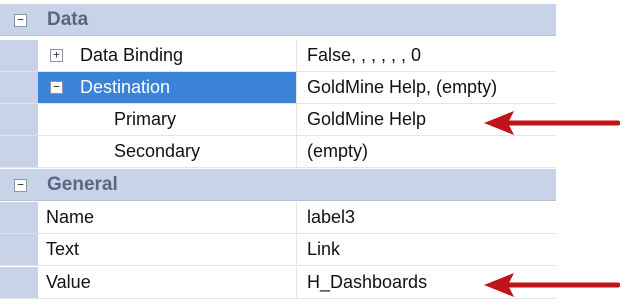  Describe the element at coordinates (145, 119) in the screenshot. I see `property-name: Primary` at that location.